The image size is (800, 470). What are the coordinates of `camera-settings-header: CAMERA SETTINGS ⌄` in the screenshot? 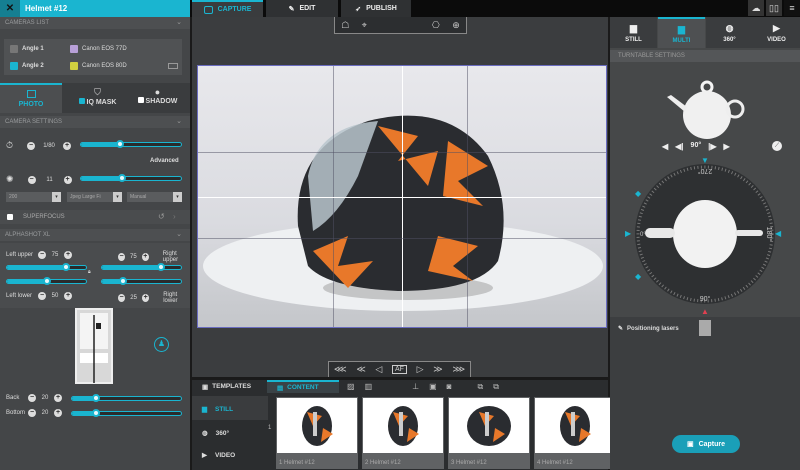 It's located at (95, 122).